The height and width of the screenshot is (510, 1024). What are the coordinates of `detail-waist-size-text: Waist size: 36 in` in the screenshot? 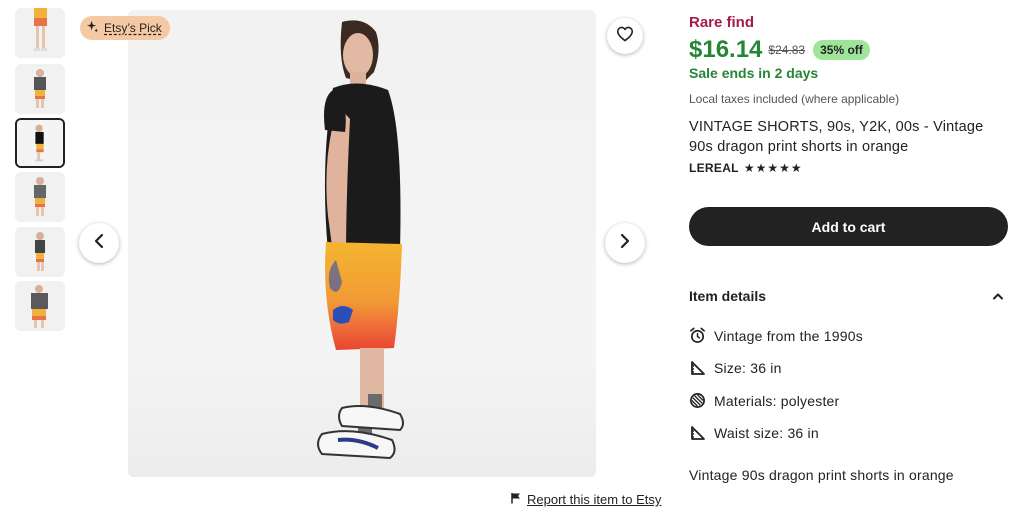 It's located at (766, 432).